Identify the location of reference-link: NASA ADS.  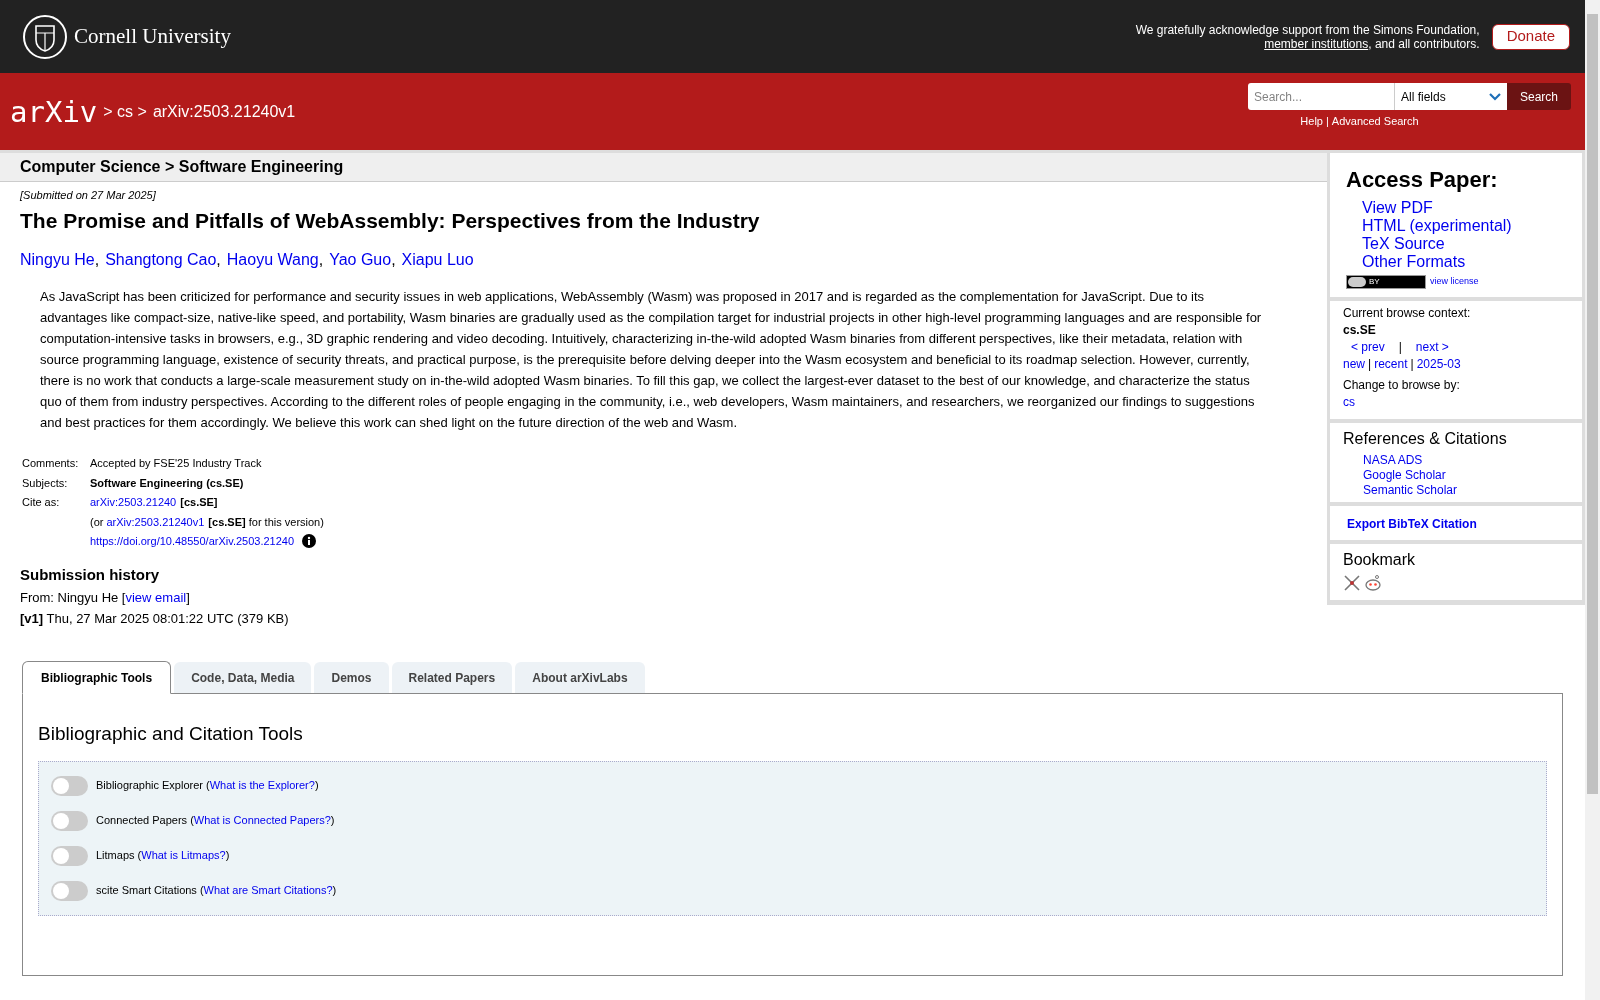
(1466, 460).